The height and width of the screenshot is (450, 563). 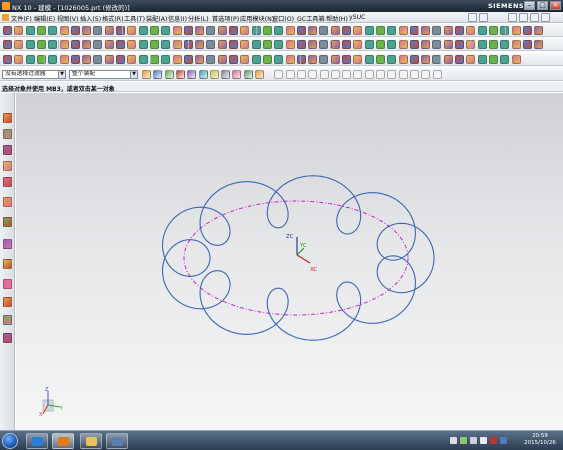 I want to click on tray-icon, so click(x=503, y=440).